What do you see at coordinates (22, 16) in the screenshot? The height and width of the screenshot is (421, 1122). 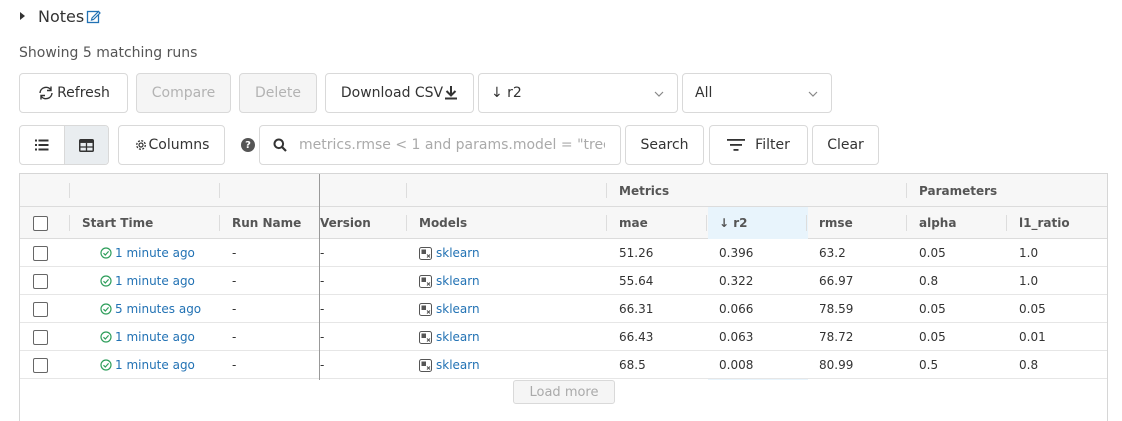 I see `caret-right-icon` at bounding box center [22, 16].